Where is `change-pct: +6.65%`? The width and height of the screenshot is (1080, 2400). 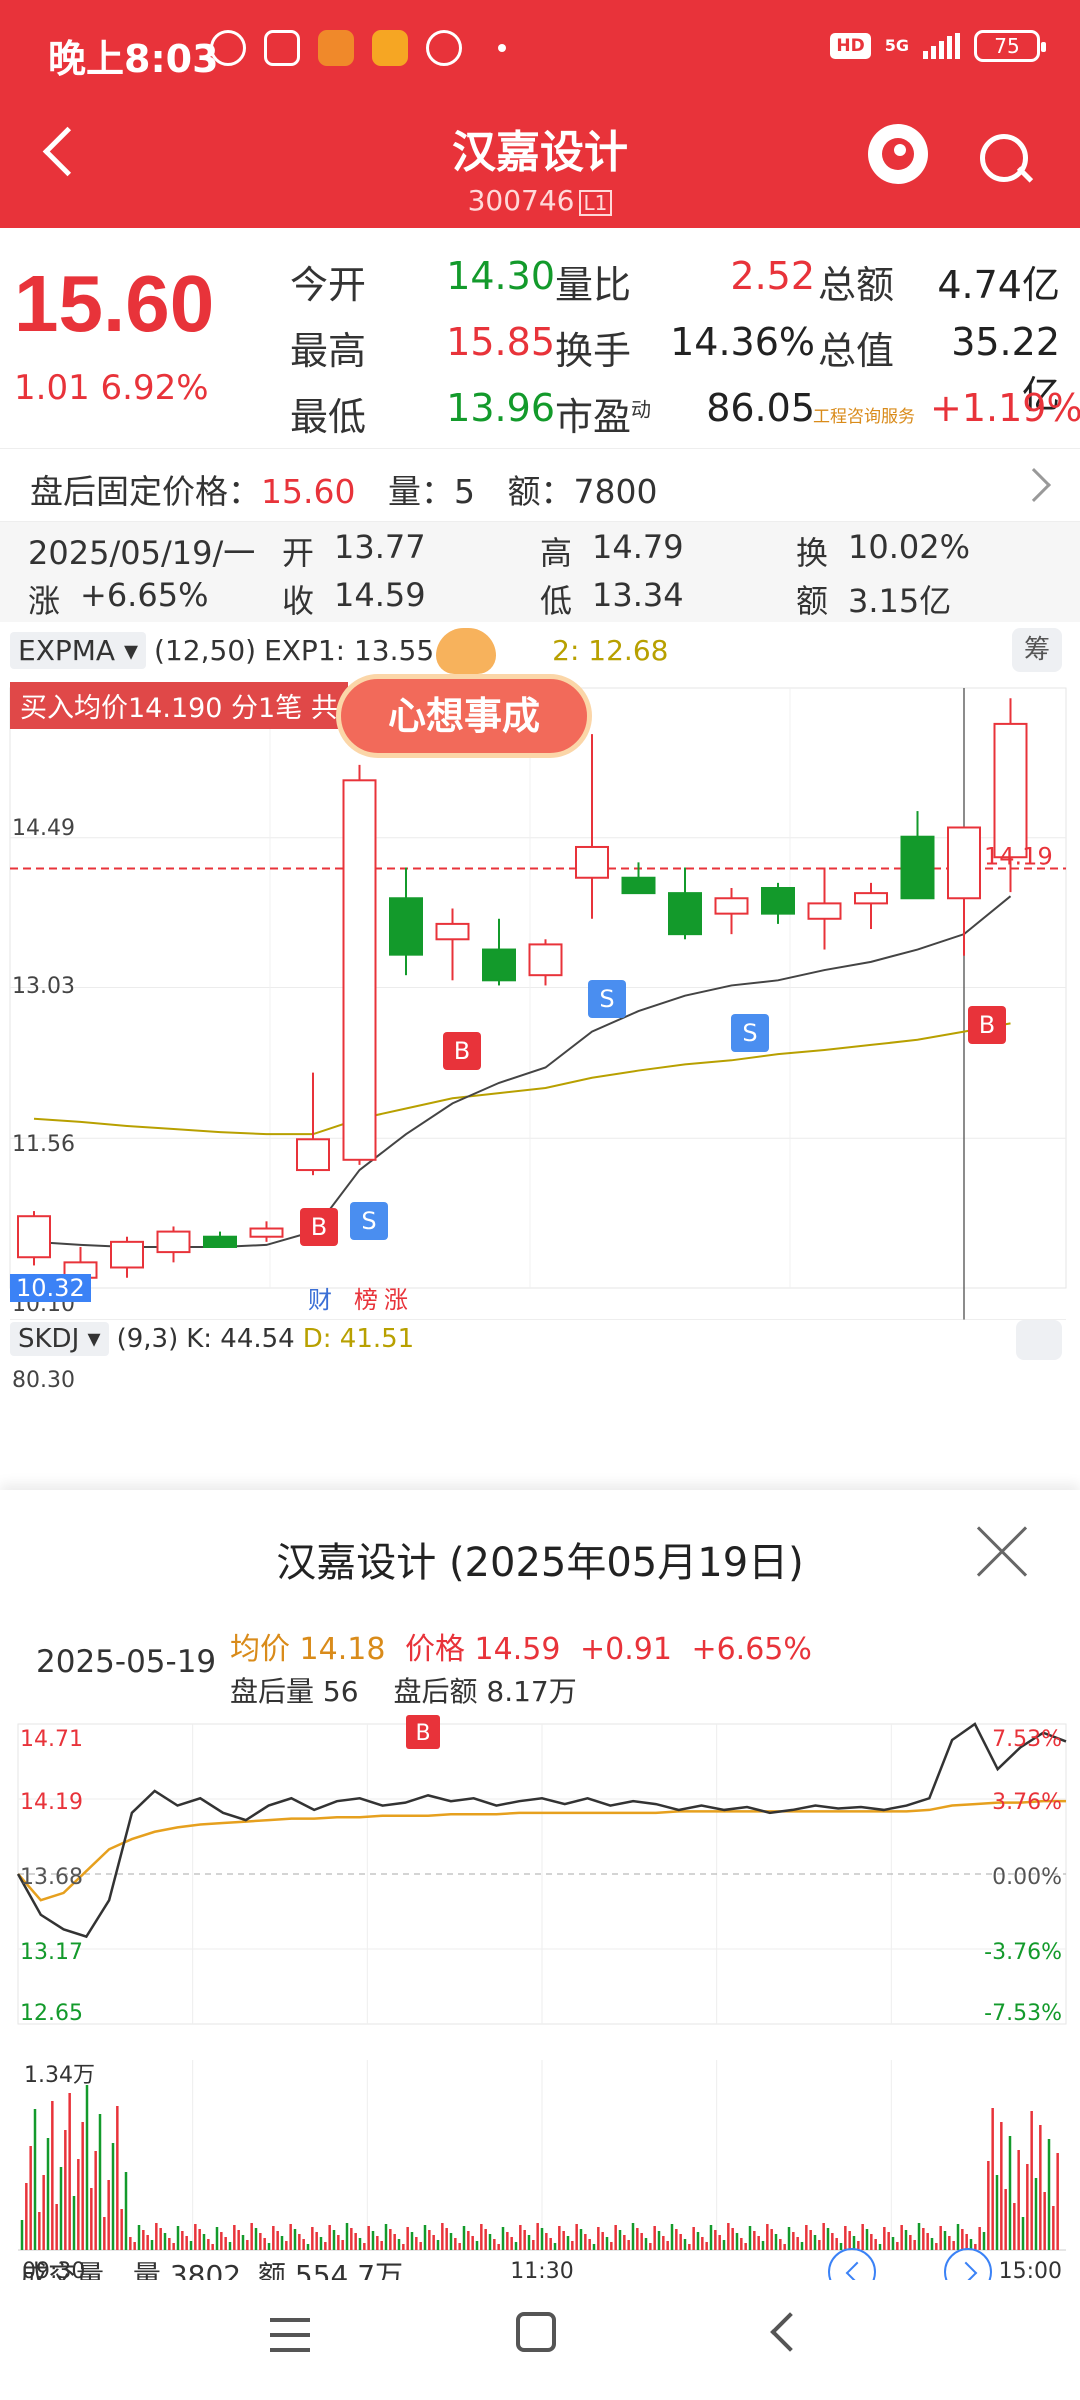 change-pct: +6.65% is located at coordinates (751, 1649).